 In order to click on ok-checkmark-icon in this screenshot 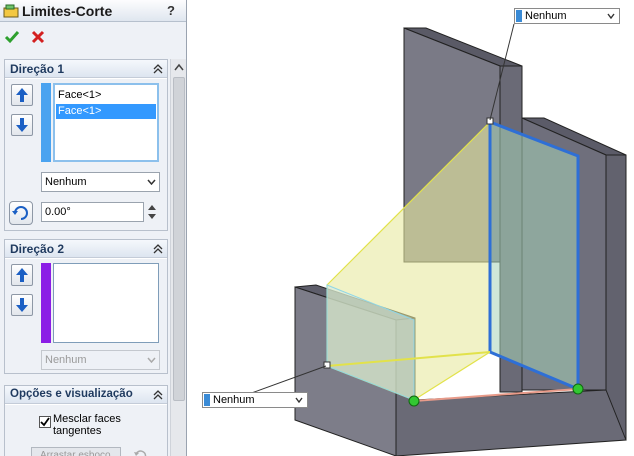, I will do `click(12, 37)`.